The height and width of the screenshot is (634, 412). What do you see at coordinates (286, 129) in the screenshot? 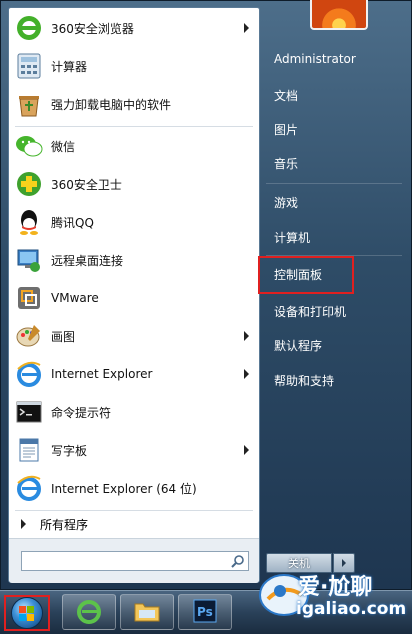
I see `right-item-label: 图片` at bounding box center [286, 129].